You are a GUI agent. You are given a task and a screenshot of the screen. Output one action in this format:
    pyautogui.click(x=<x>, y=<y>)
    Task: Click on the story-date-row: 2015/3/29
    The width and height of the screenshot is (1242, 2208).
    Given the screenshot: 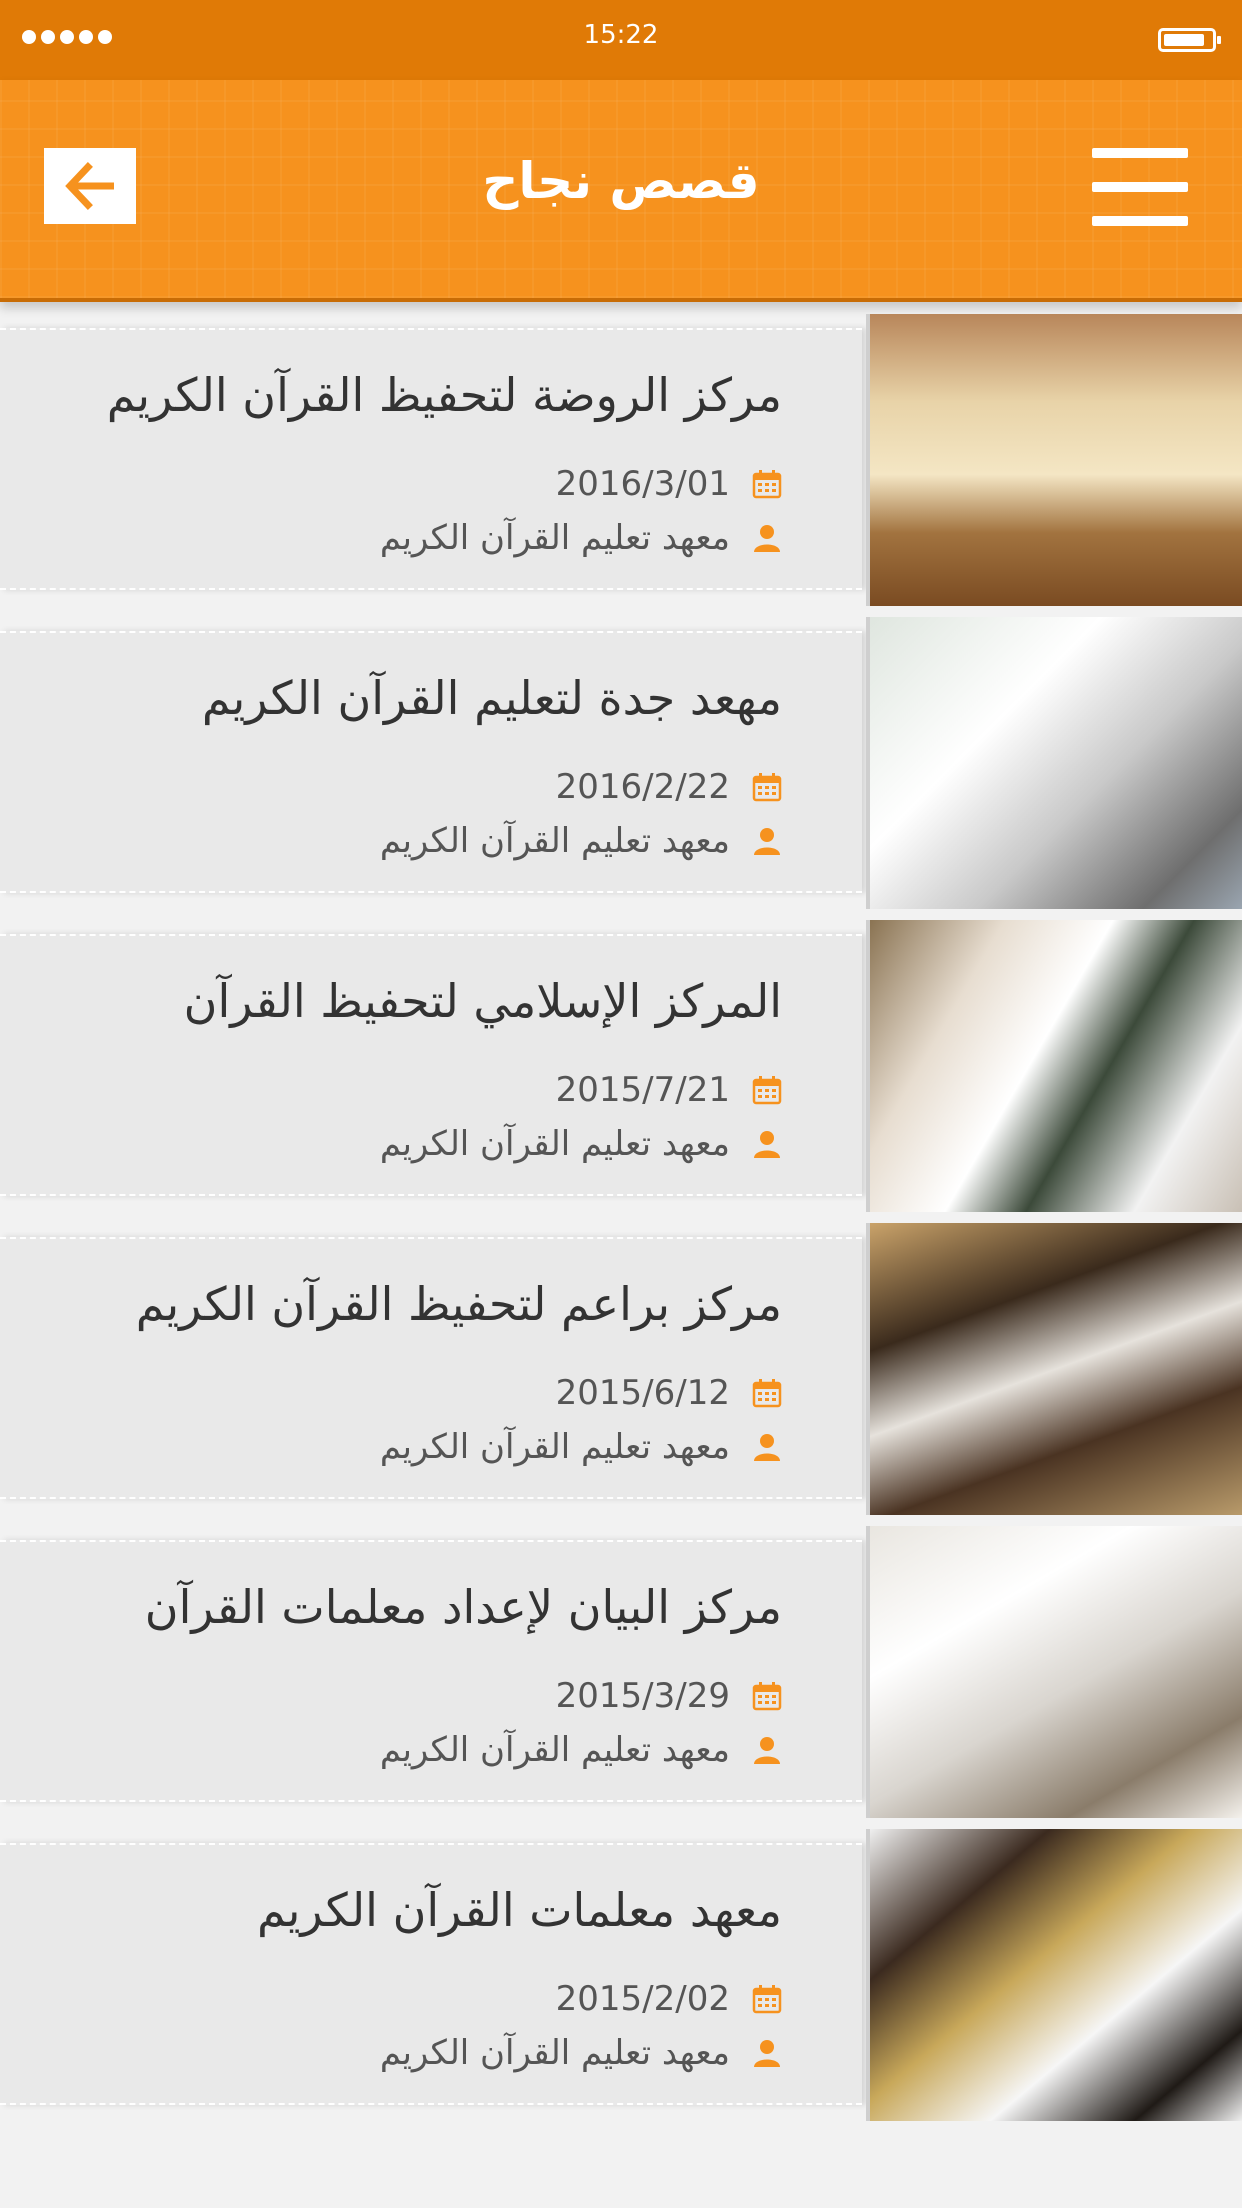 What is the action you would take?
    pyautogui.click(x=432, y=1696)
    